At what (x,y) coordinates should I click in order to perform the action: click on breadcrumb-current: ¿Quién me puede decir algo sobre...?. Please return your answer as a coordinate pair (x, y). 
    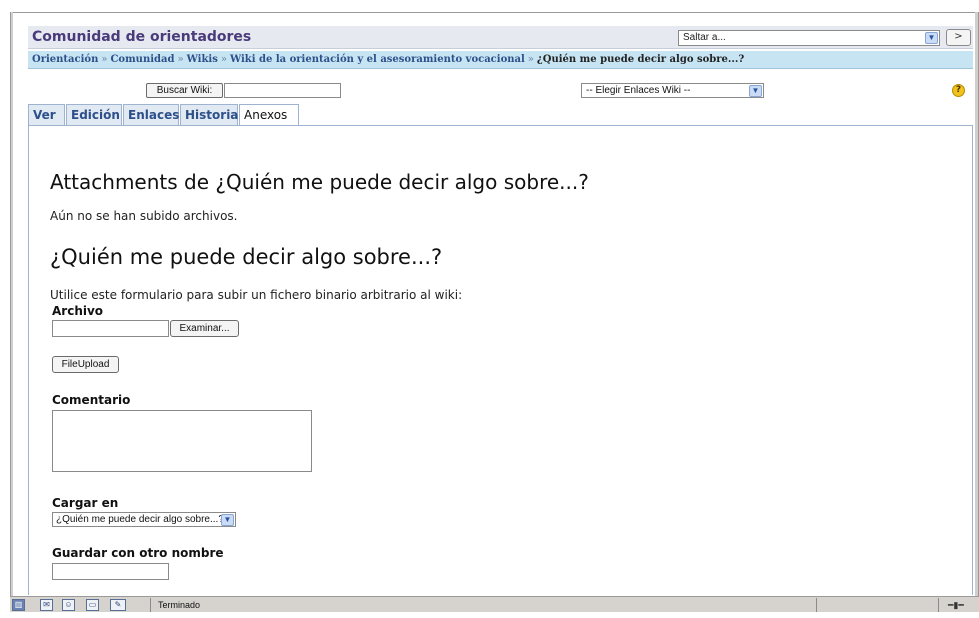
    Looking at the image, I should click on (640, 59).